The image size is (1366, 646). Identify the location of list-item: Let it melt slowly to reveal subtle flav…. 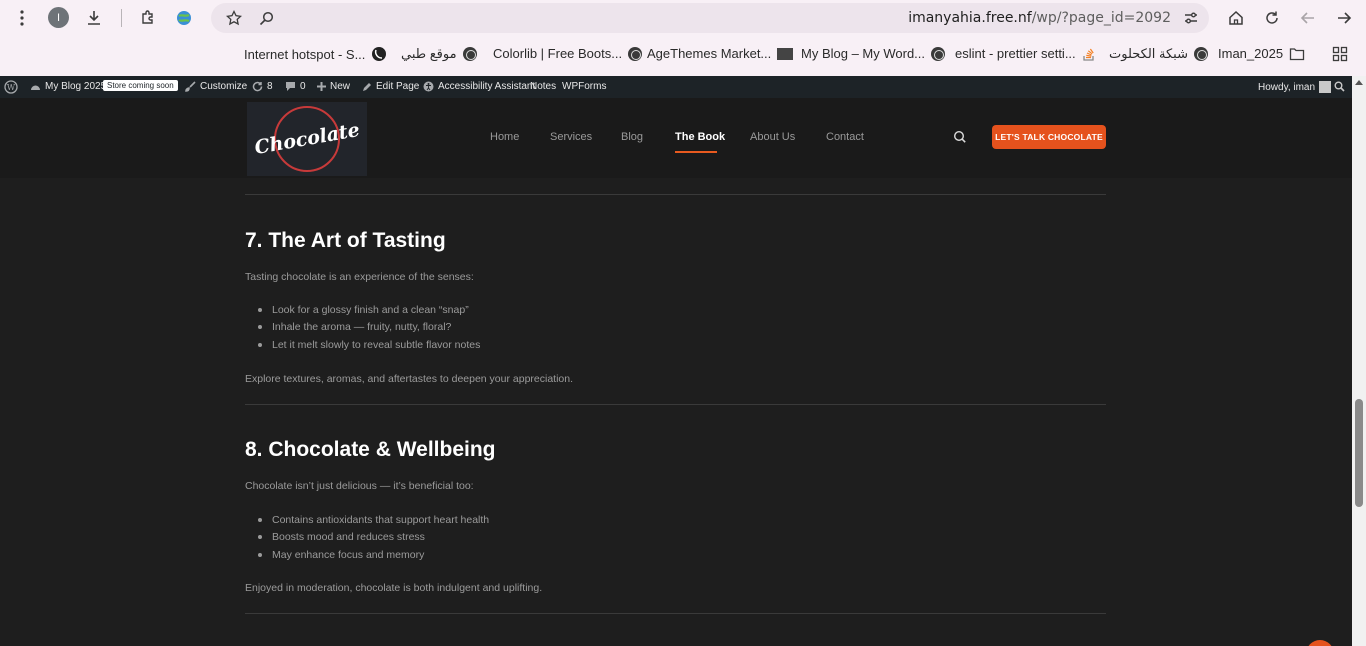
(369, 345).